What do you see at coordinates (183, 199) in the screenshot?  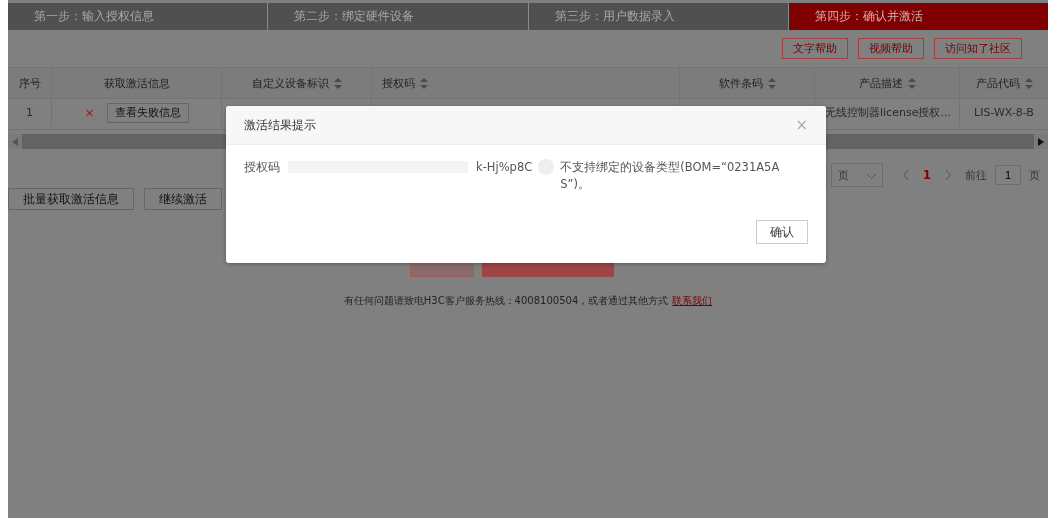 I see `batch-button: 继续激活` at bounding box center [183, 199].